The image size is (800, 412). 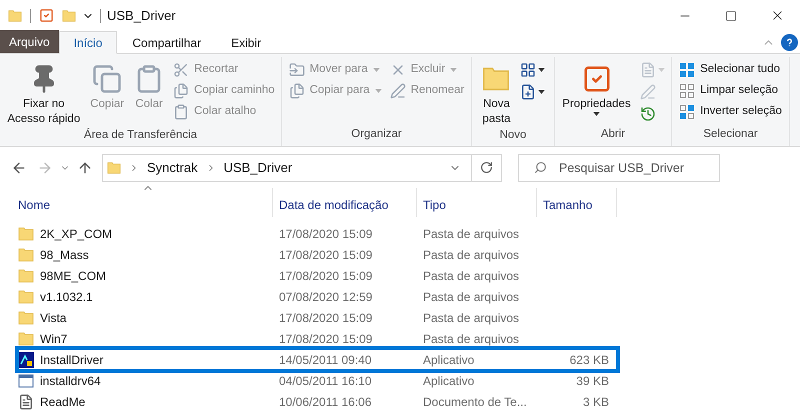 I want to click on date-cell-text: 14/05/2011 09:40, so click(x=325, y=360).